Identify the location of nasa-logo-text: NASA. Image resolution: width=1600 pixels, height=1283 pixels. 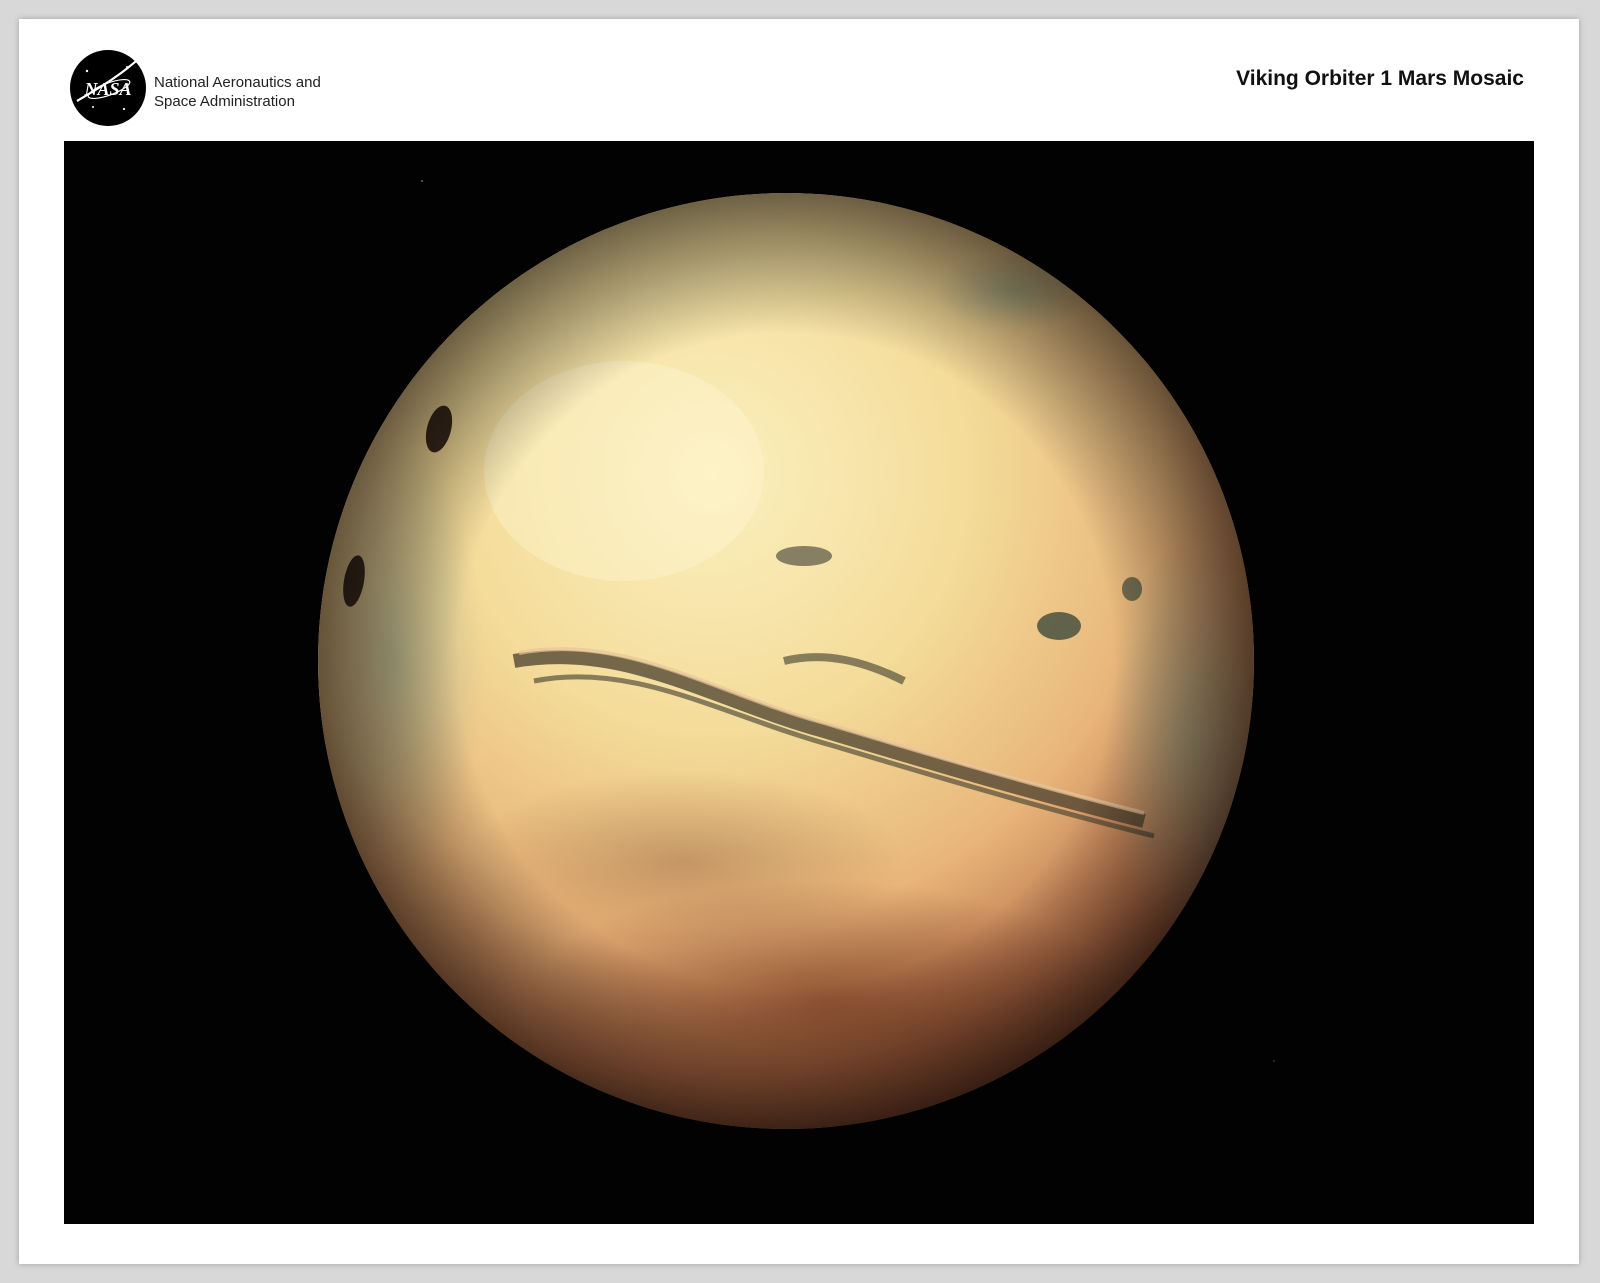
(107, 89).